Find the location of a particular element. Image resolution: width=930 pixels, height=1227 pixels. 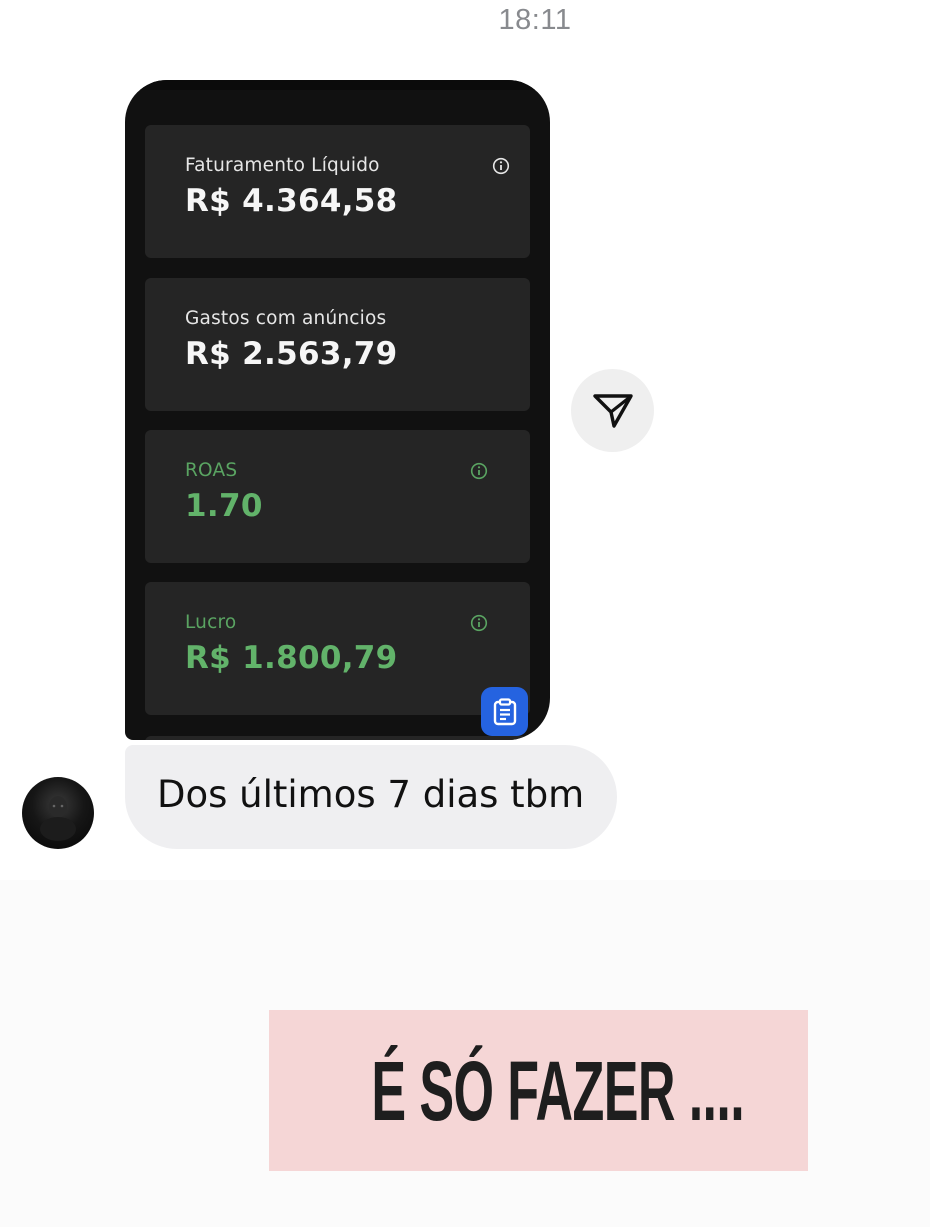

metric-value: R$ 4.364,58 is located at coordinates (291, 201).